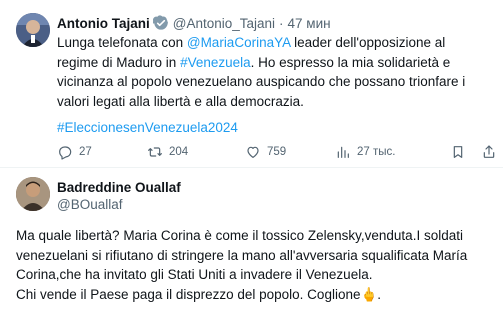 This screenshot has height=310, width=503. I want to click on tweet-header: Antonio Tajani @Antonio_Tajani · 47 мин, so click(194, 23).